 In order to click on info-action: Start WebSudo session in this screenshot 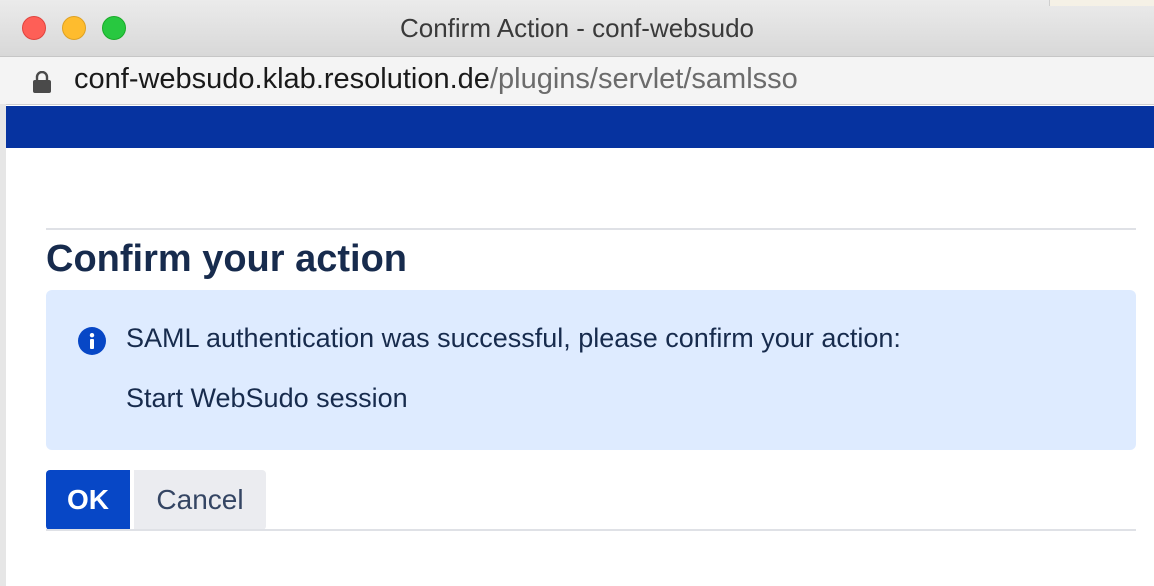, I will do `click(267, 398)`.